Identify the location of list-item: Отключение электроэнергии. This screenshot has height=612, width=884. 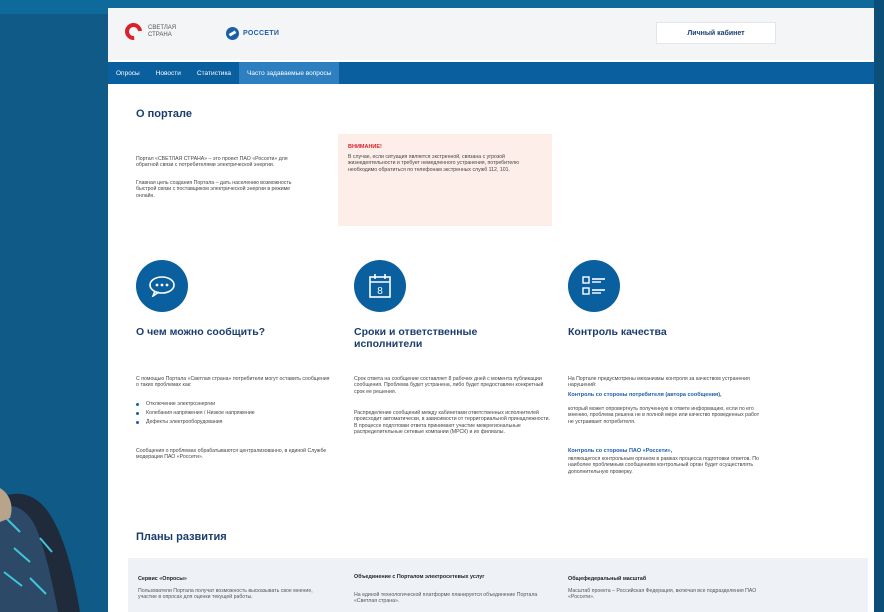
(195, 404).